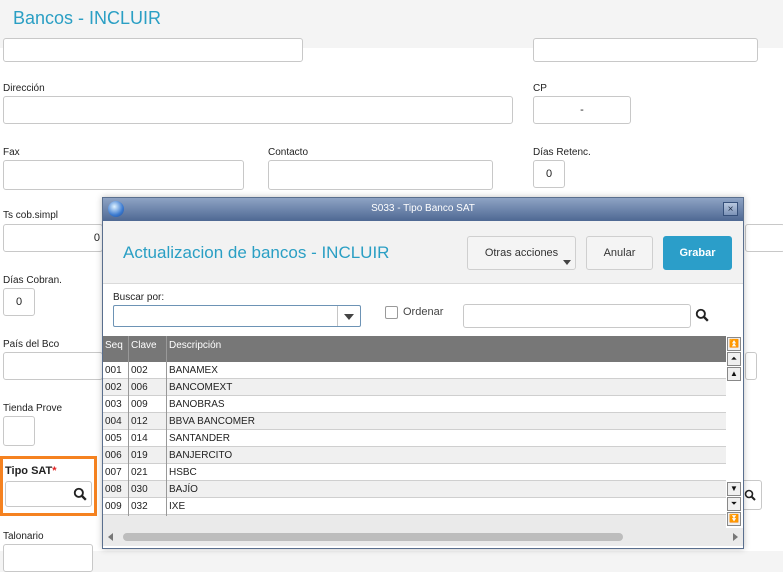  I want to click on dialog-heading: Actualizacion de bancos - INCLUIR, so click(256, 252).